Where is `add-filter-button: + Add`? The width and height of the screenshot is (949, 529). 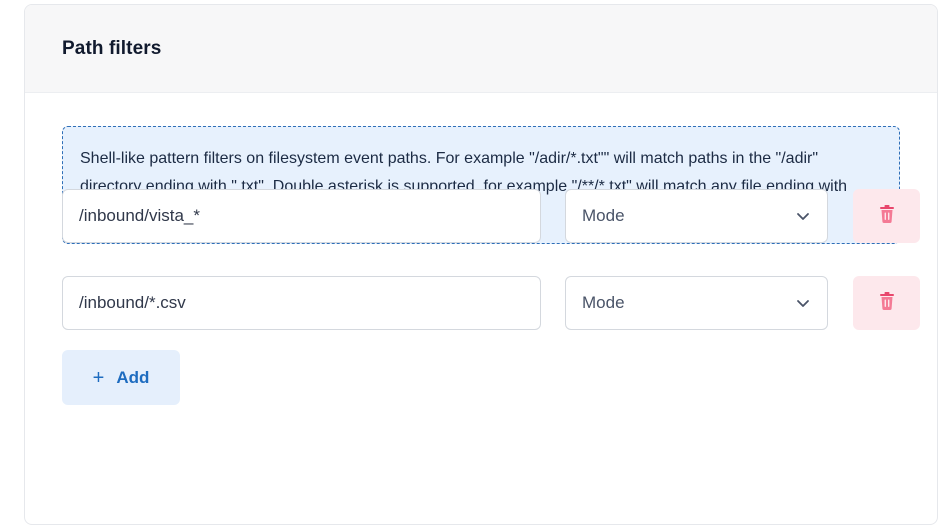 add-filter-button: + Add is located at coordinates (121, 377).